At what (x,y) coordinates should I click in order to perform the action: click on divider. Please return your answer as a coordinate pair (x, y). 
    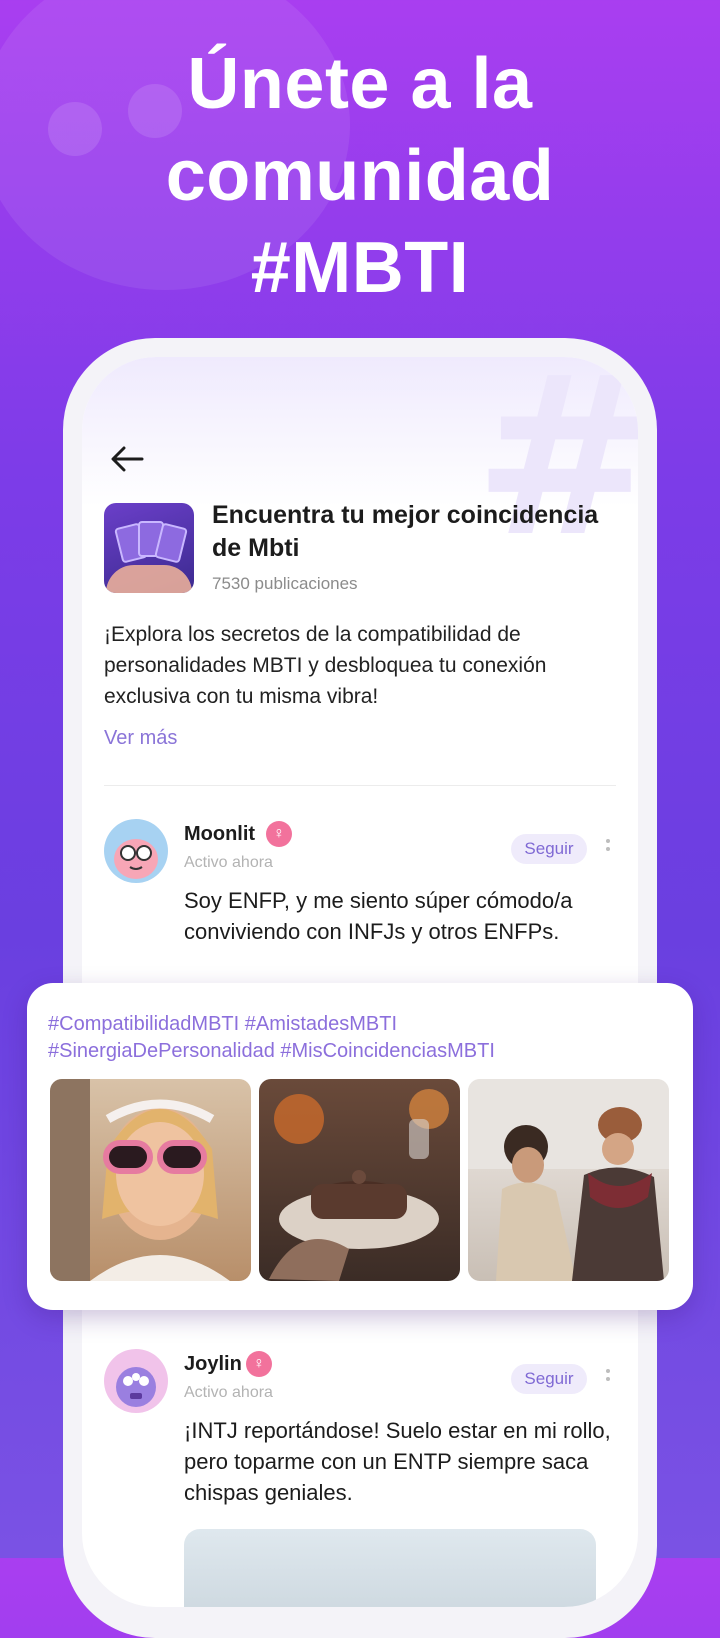
    Looking at the image, I should click on (360, 785).